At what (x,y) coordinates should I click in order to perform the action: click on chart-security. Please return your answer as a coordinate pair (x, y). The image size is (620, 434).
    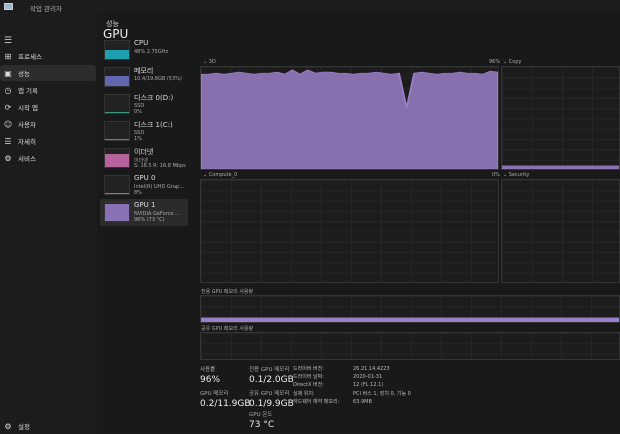
    Looking at the image, I should click on (560, 231).